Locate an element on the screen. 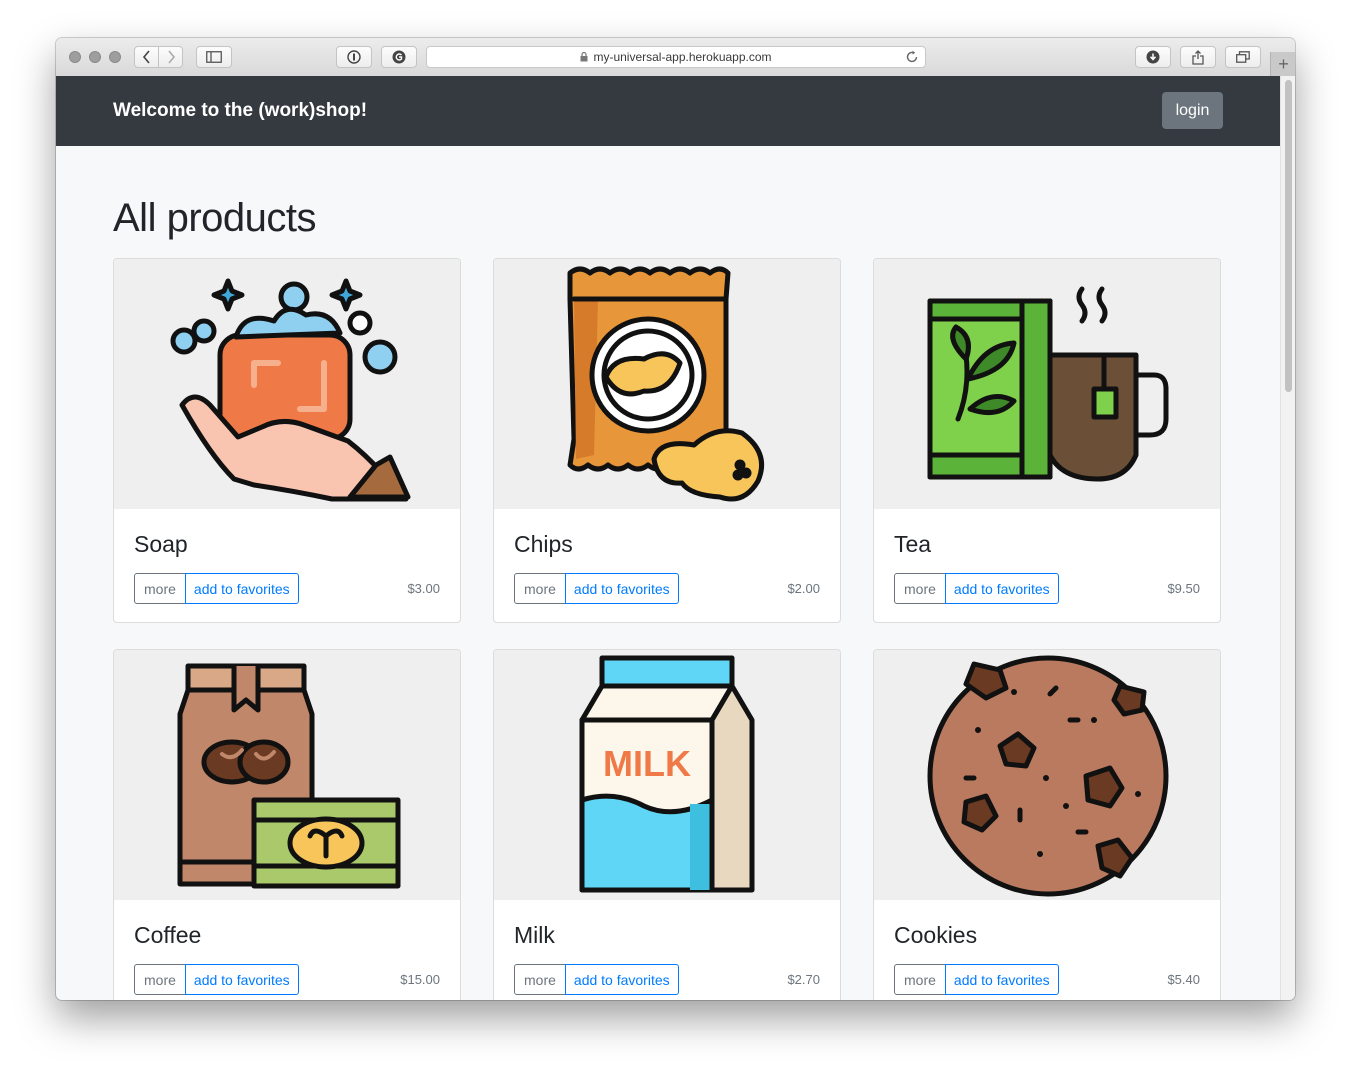  sidebar-icon is located at coordinates (214, 57).